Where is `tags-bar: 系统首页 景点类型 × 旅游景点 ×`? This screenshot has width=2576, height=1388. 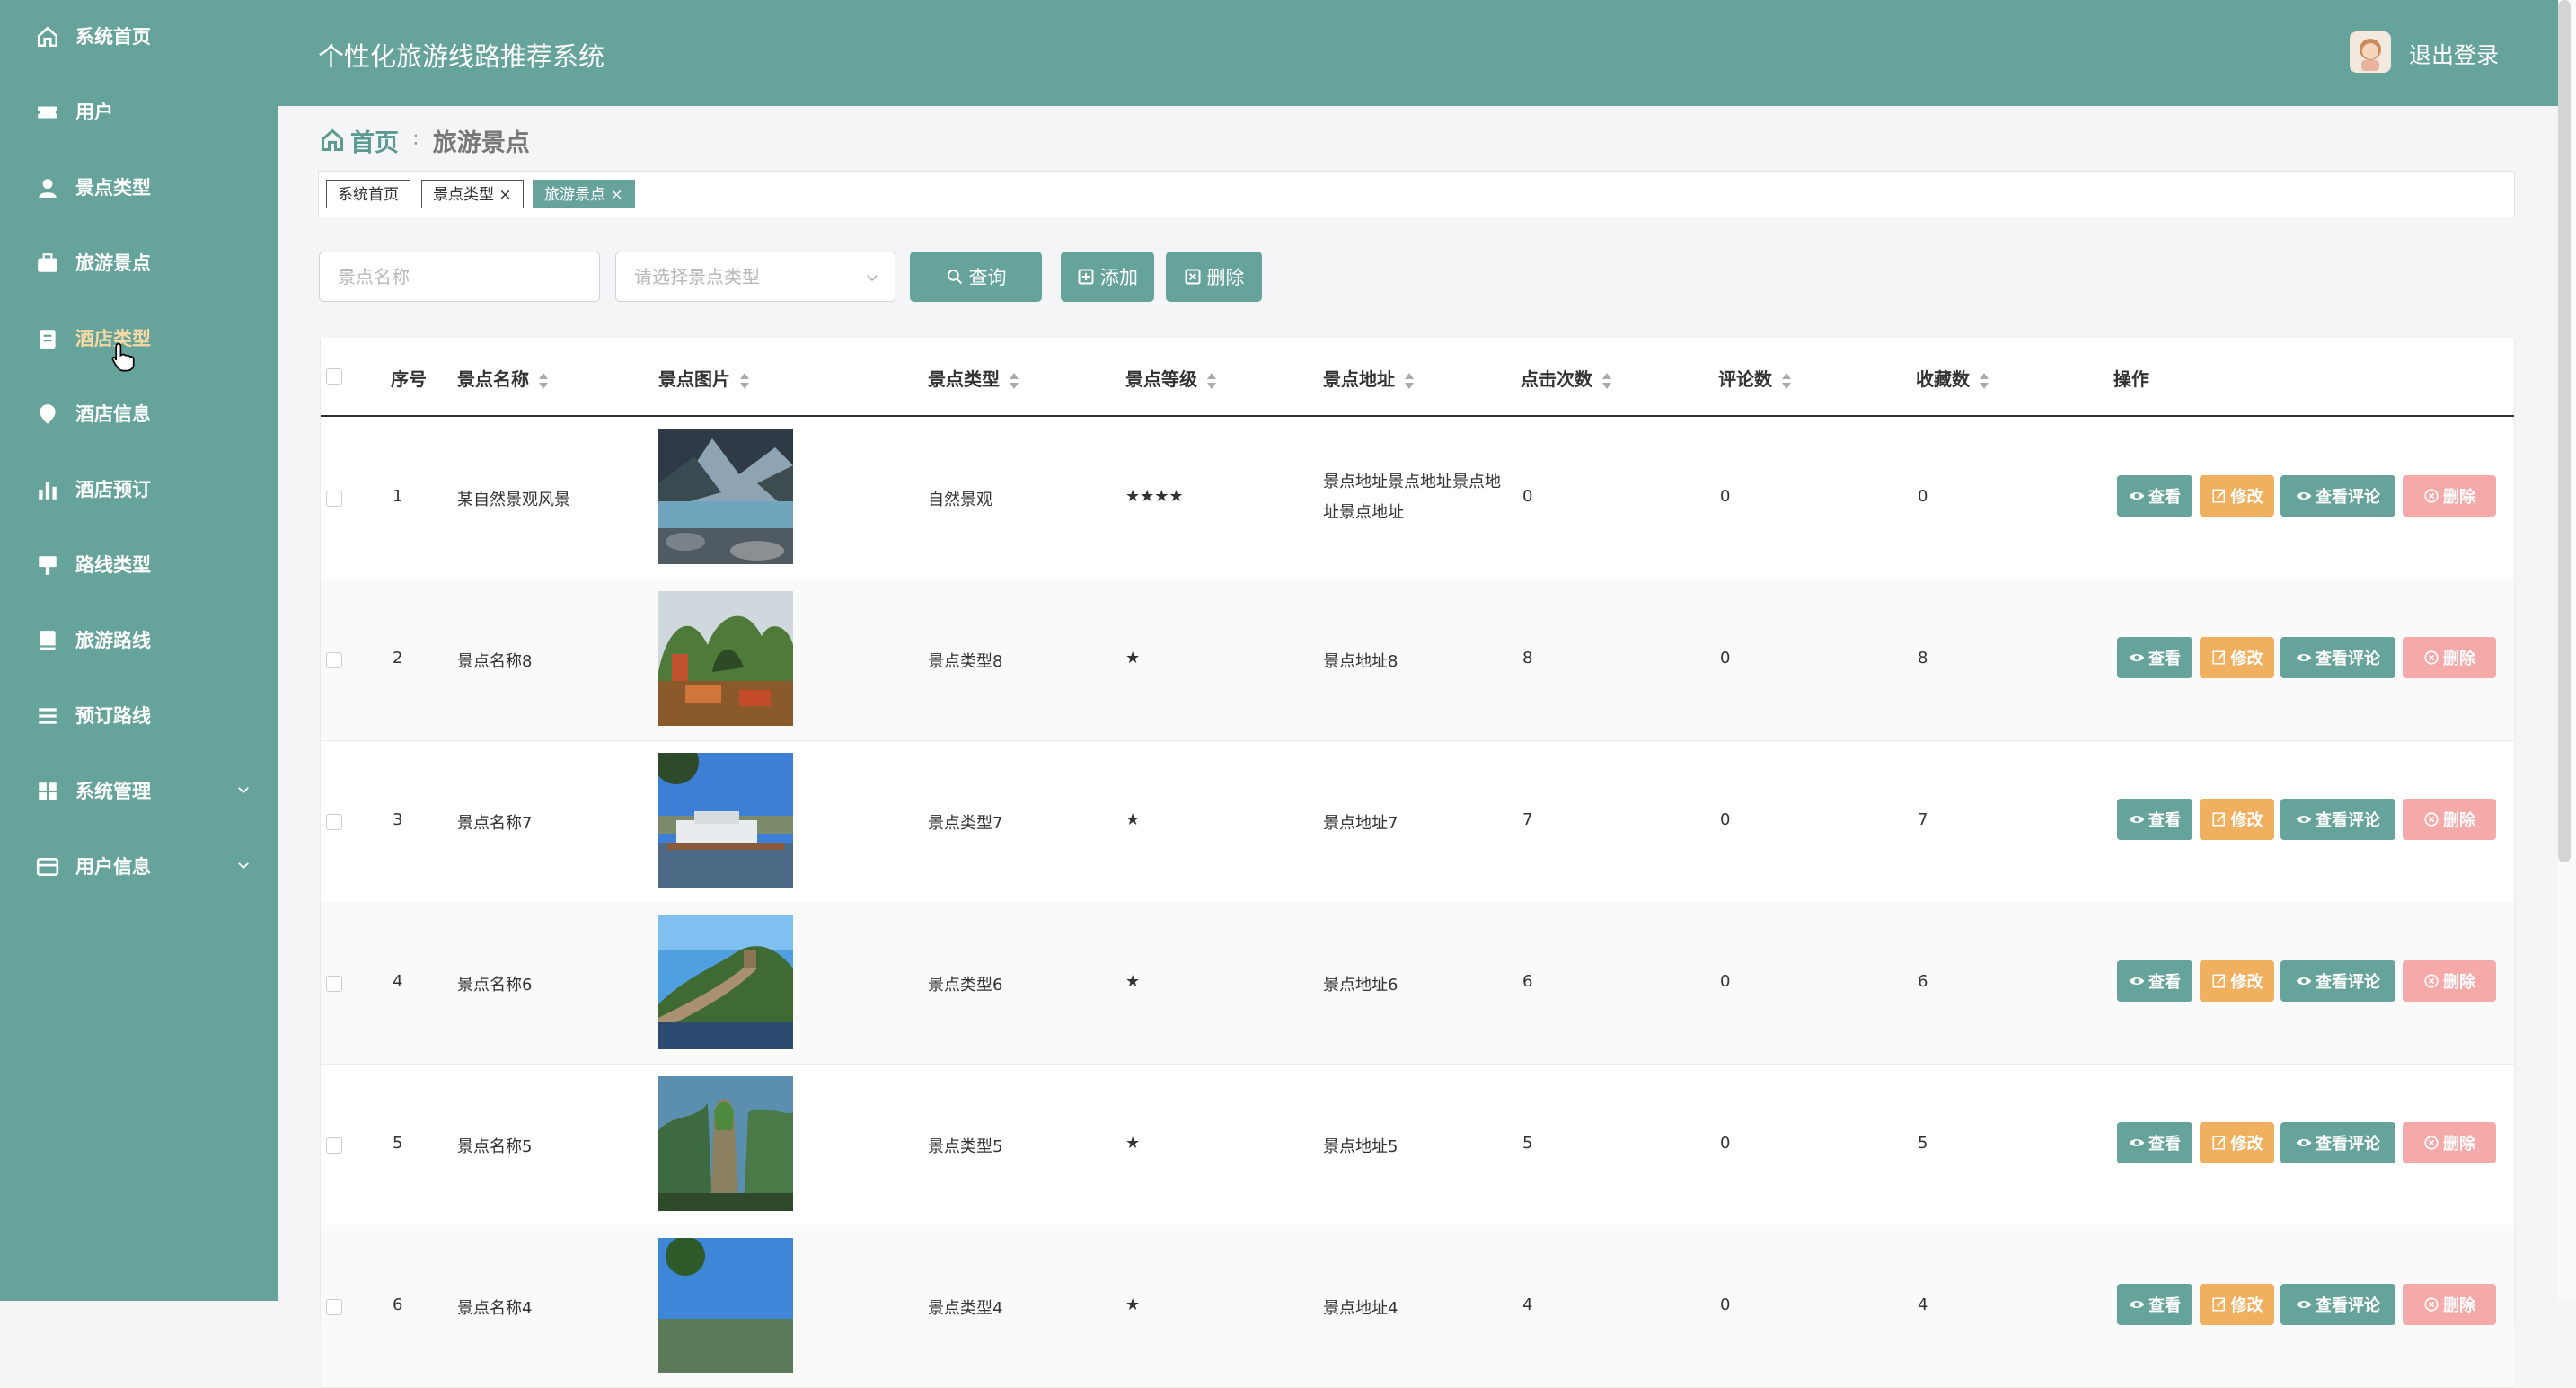 tags-bar: 系统首页 景点类型 × 旅游景点 × is located at coordinates (1416, 194).